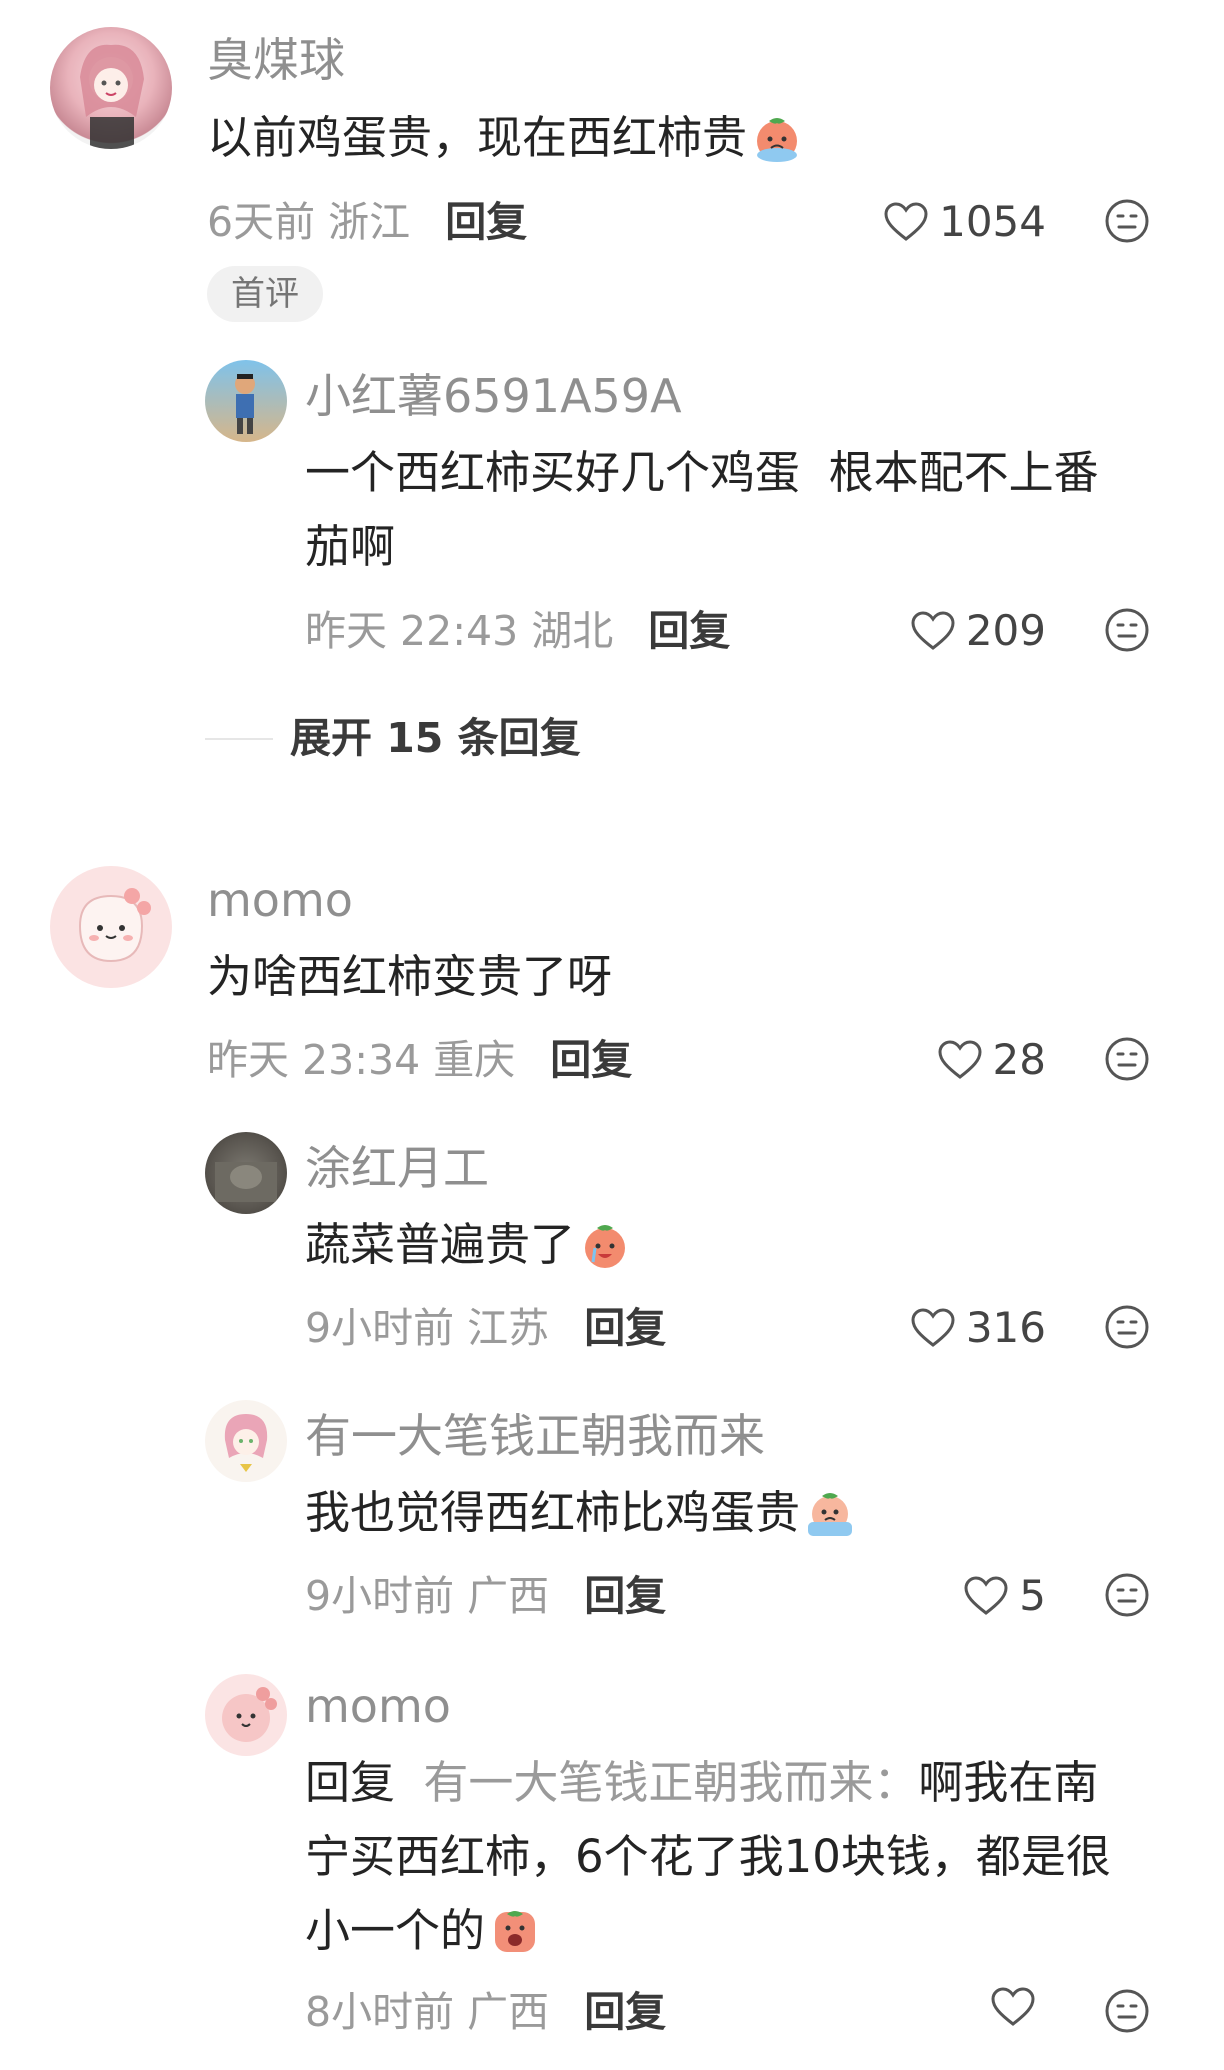  I want to click on reply-meta: 9小时前 江苏 回复, so click(485, 1328).